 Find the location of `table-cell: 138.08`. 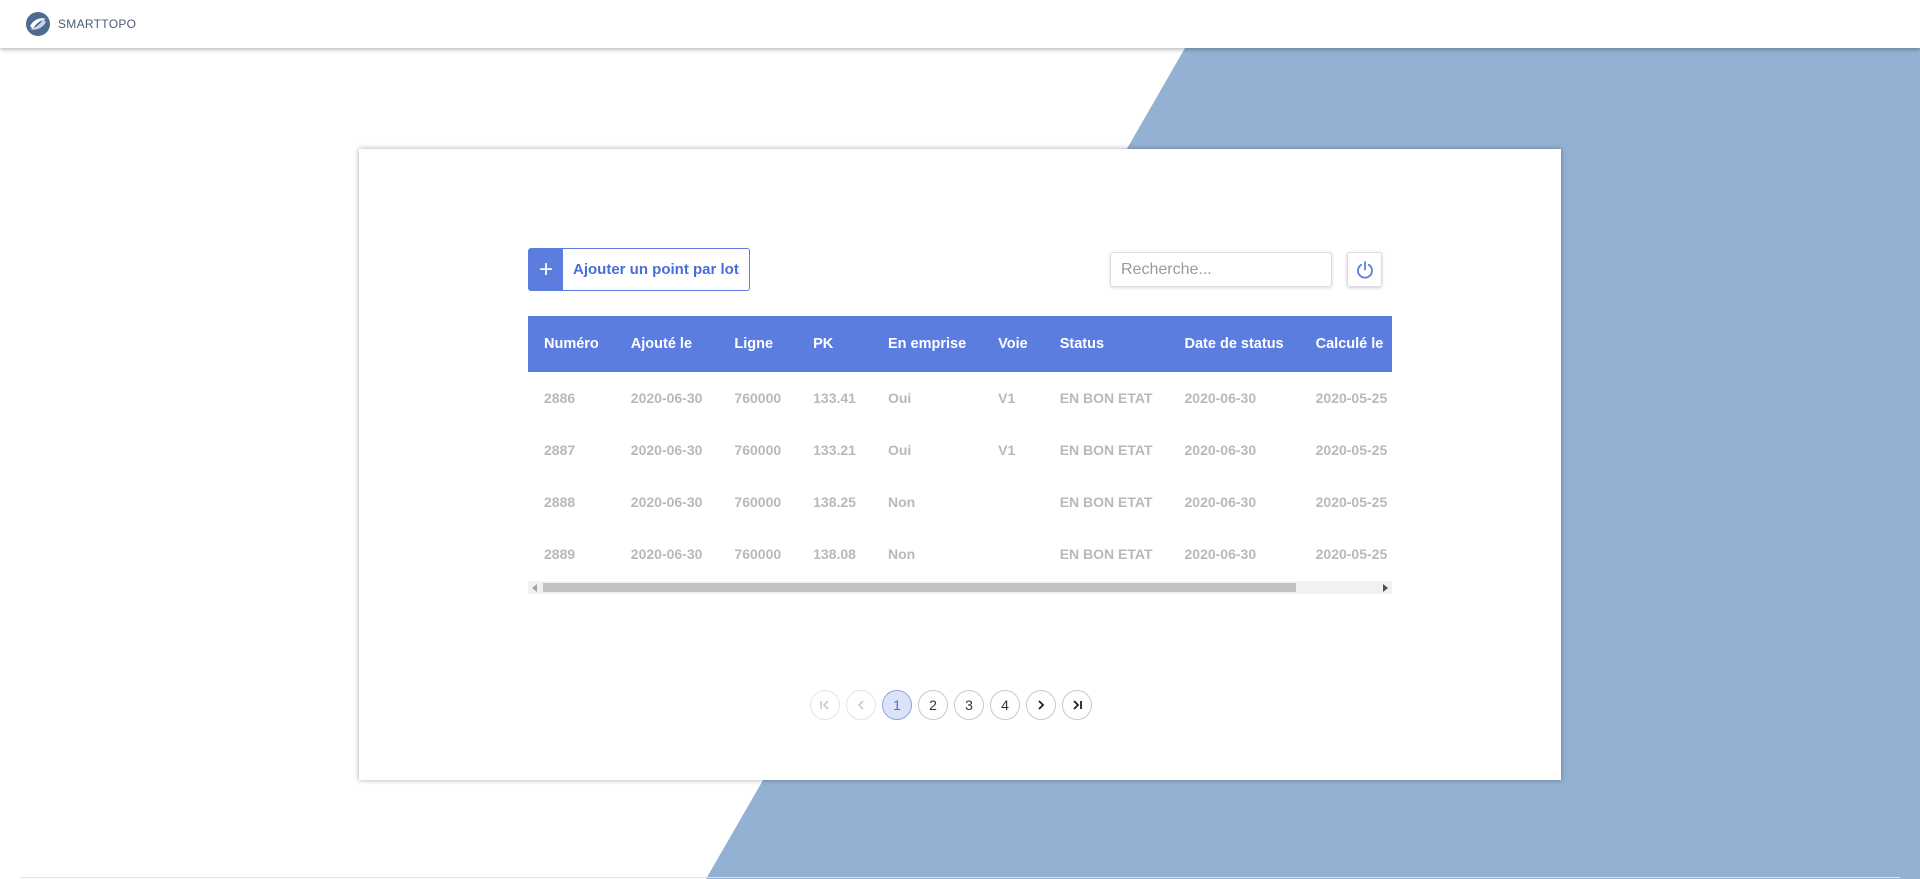

table-cell: 138.08 is located at coordinates (834, 554).